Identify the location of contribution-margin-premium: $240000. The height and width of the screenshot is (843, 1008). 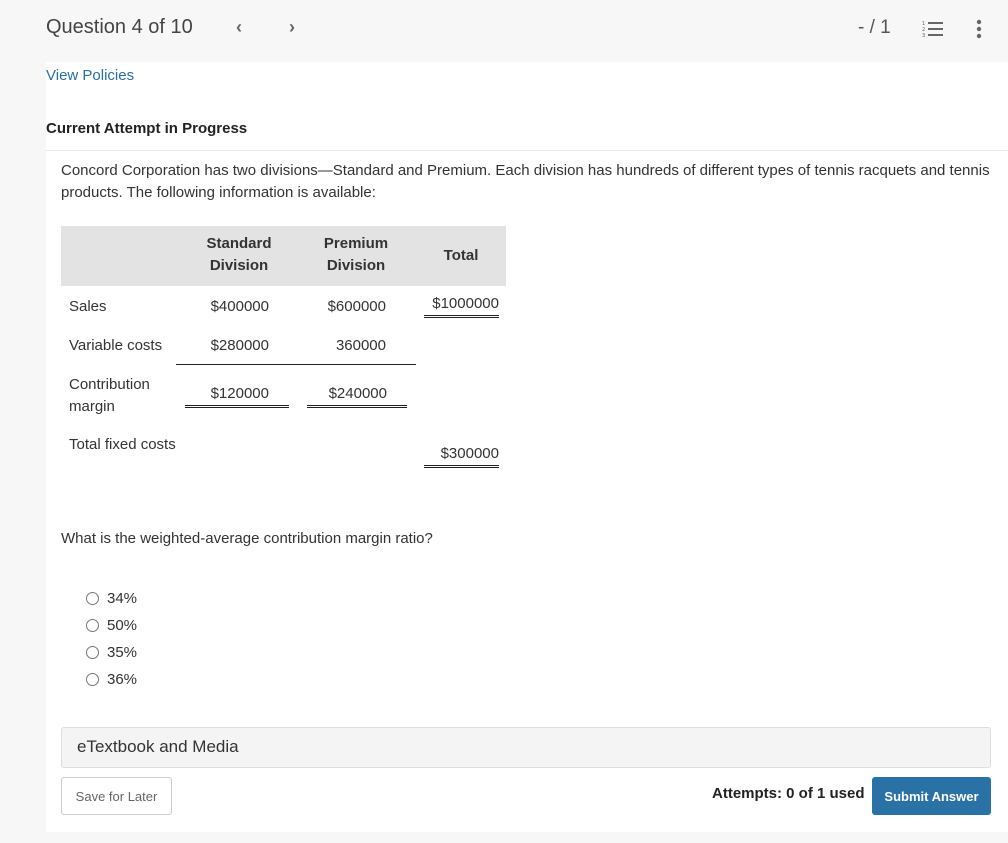
(357, 395).